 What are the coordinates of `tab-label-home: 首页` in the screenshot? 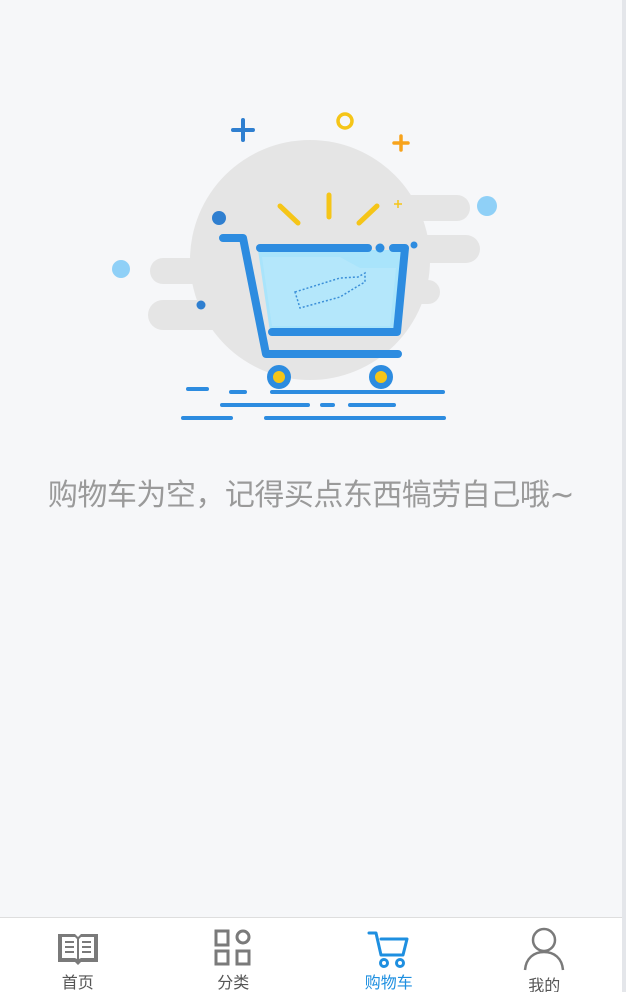 It's located at (77, 982).